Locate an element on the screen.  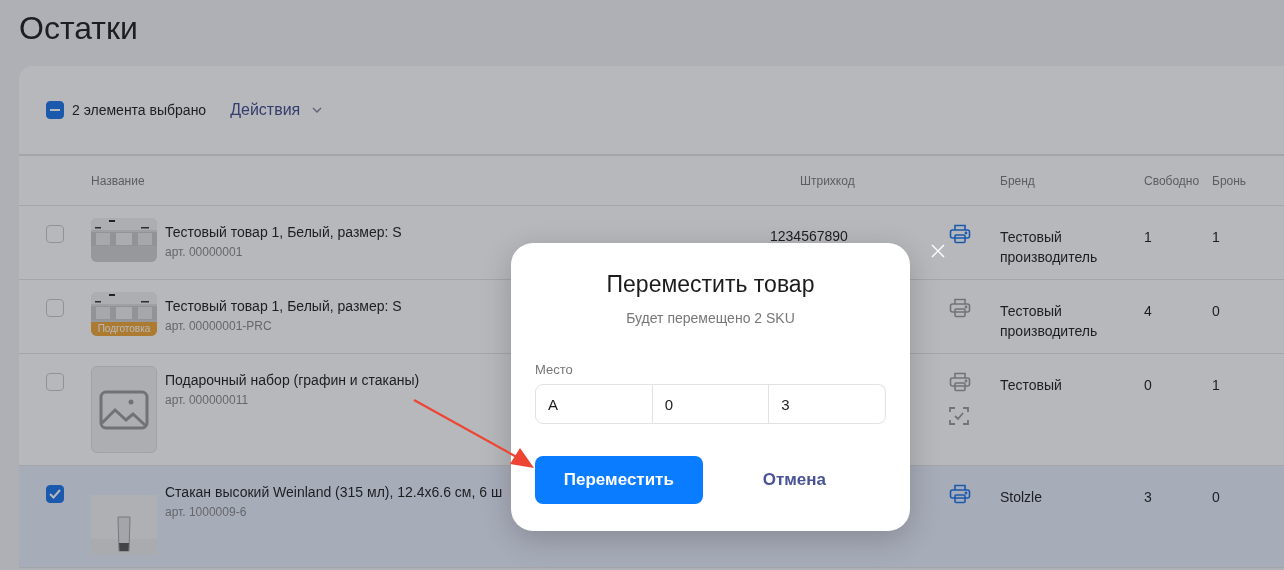
status-badge: Подготовка is located at coordinates (124, 329).